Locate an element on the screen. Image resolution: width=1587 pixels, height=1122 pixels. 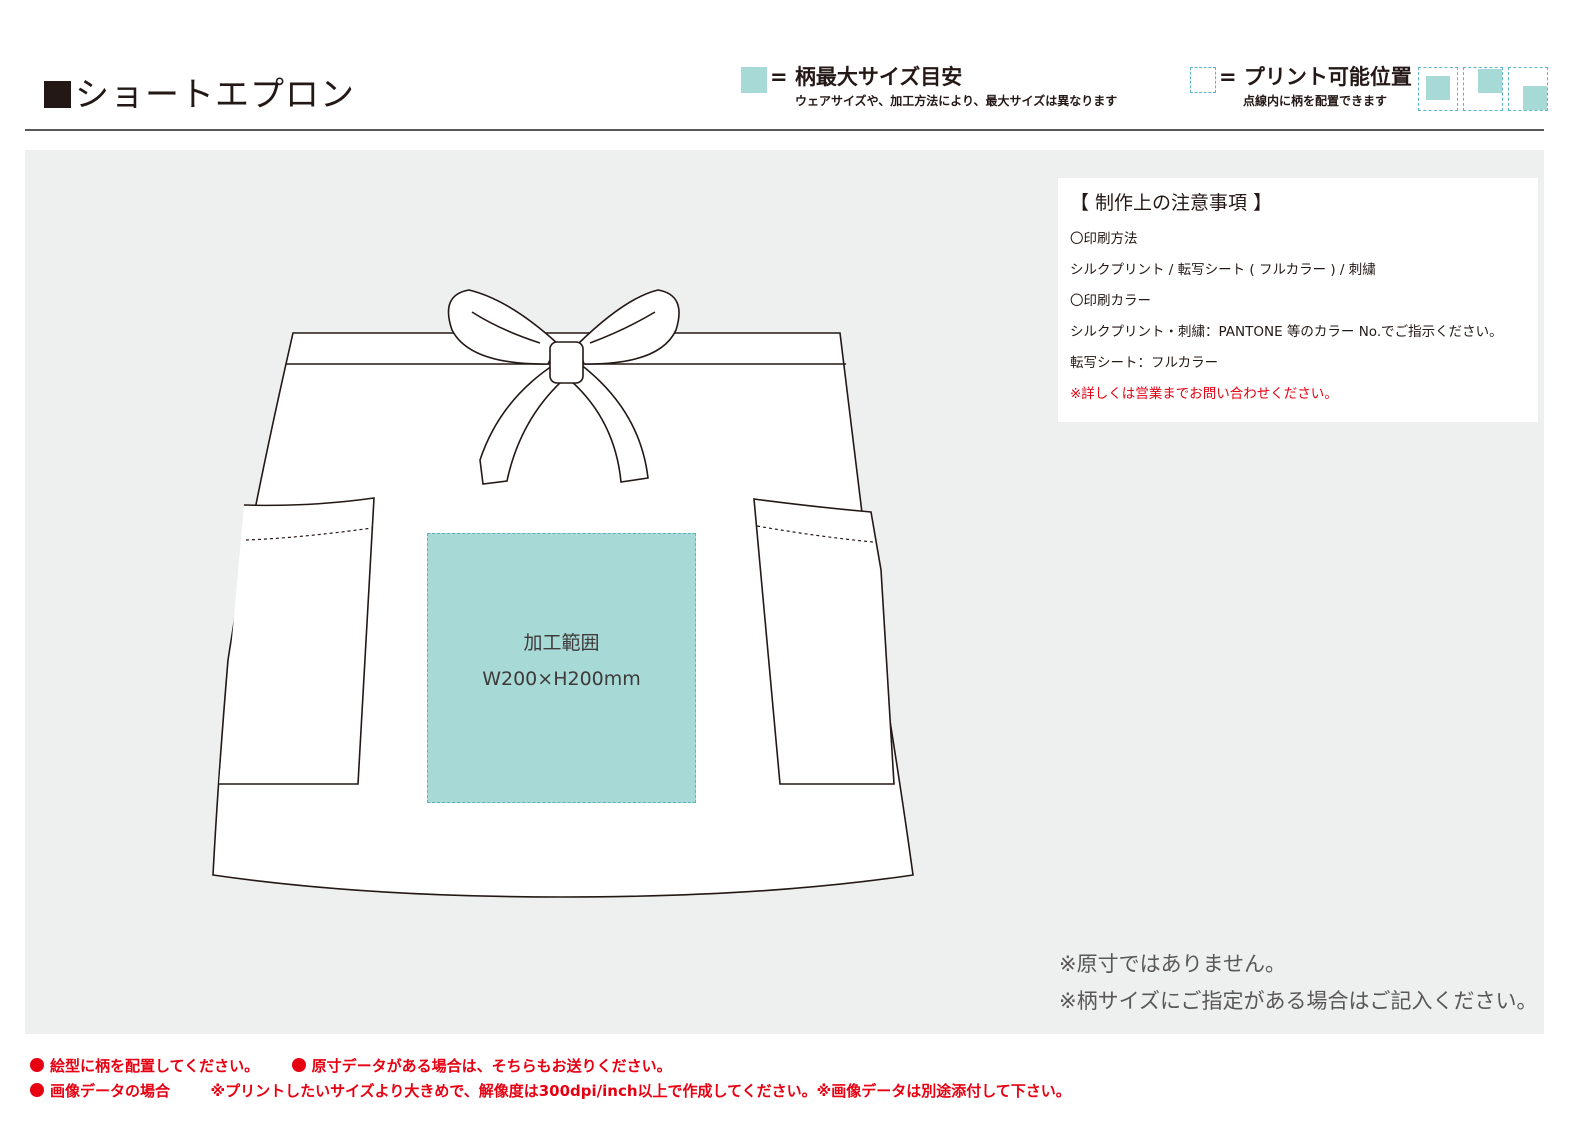
footer-line-1: 絵型に柄を配置してください。 原寸データがある場合は、そちらもお送りください。 is located at coordinates (351, 1065).